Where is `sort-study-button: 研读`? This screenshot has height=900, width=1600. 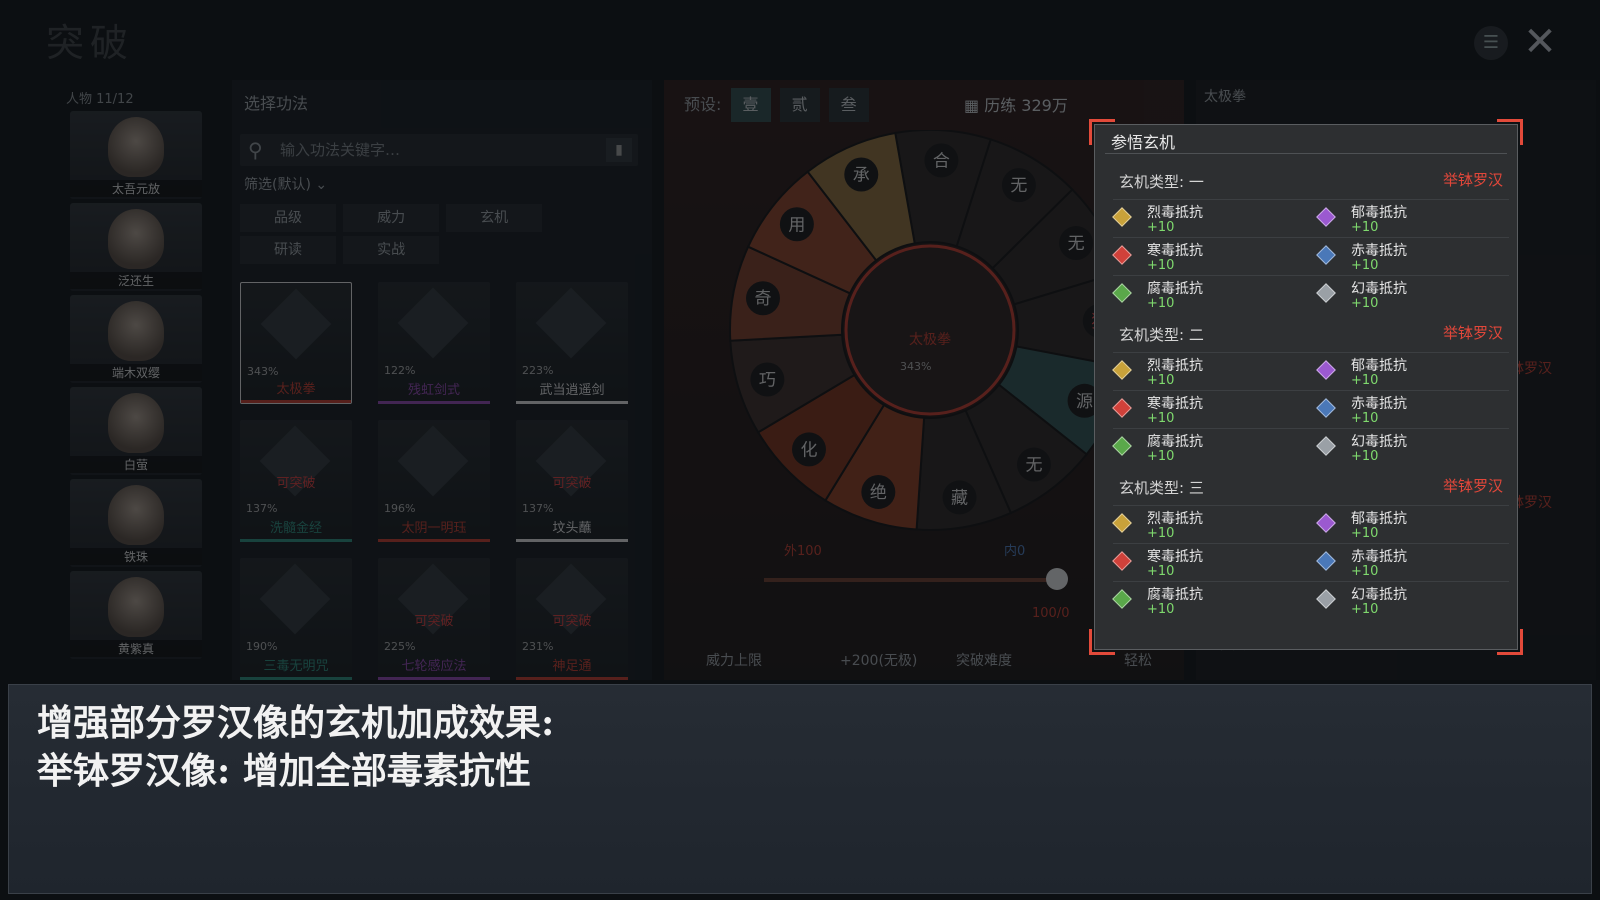
sort-study-button: 研读 is located at coordinates (288, 250).